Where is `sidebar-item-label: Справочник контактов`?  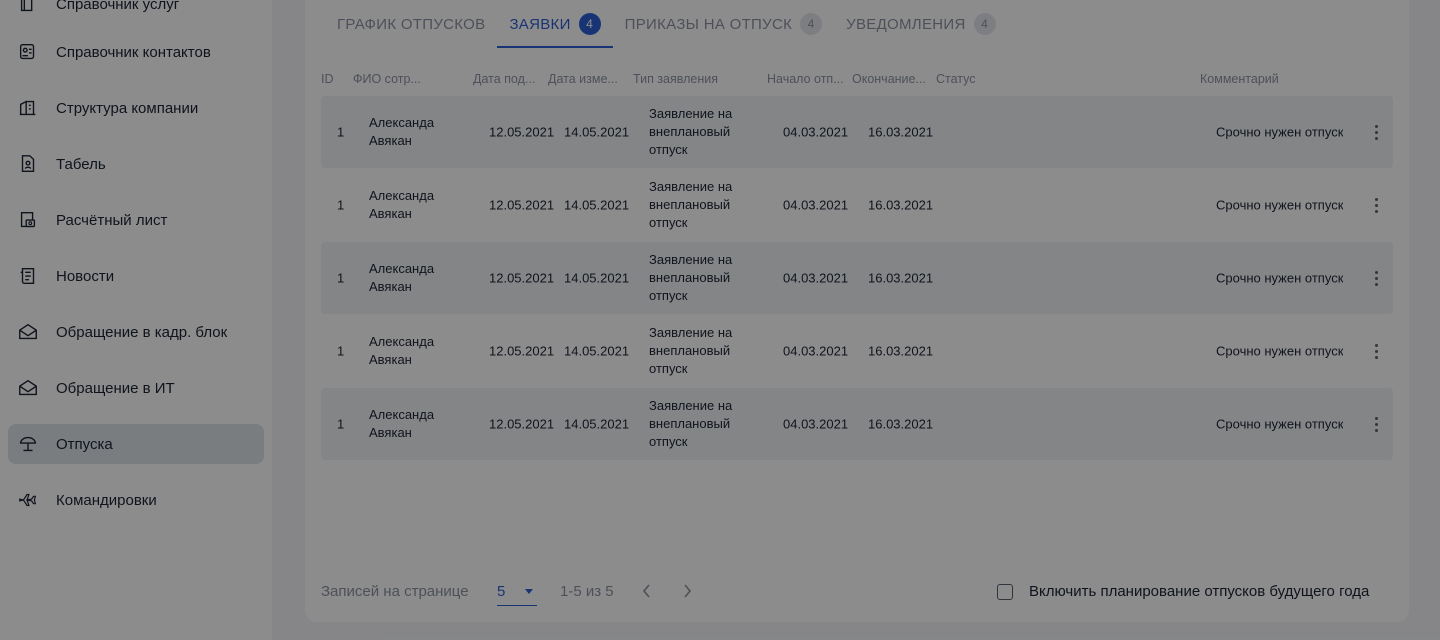
sidebar-item-label: Справочник контактов is located at coordinates (133, 52).